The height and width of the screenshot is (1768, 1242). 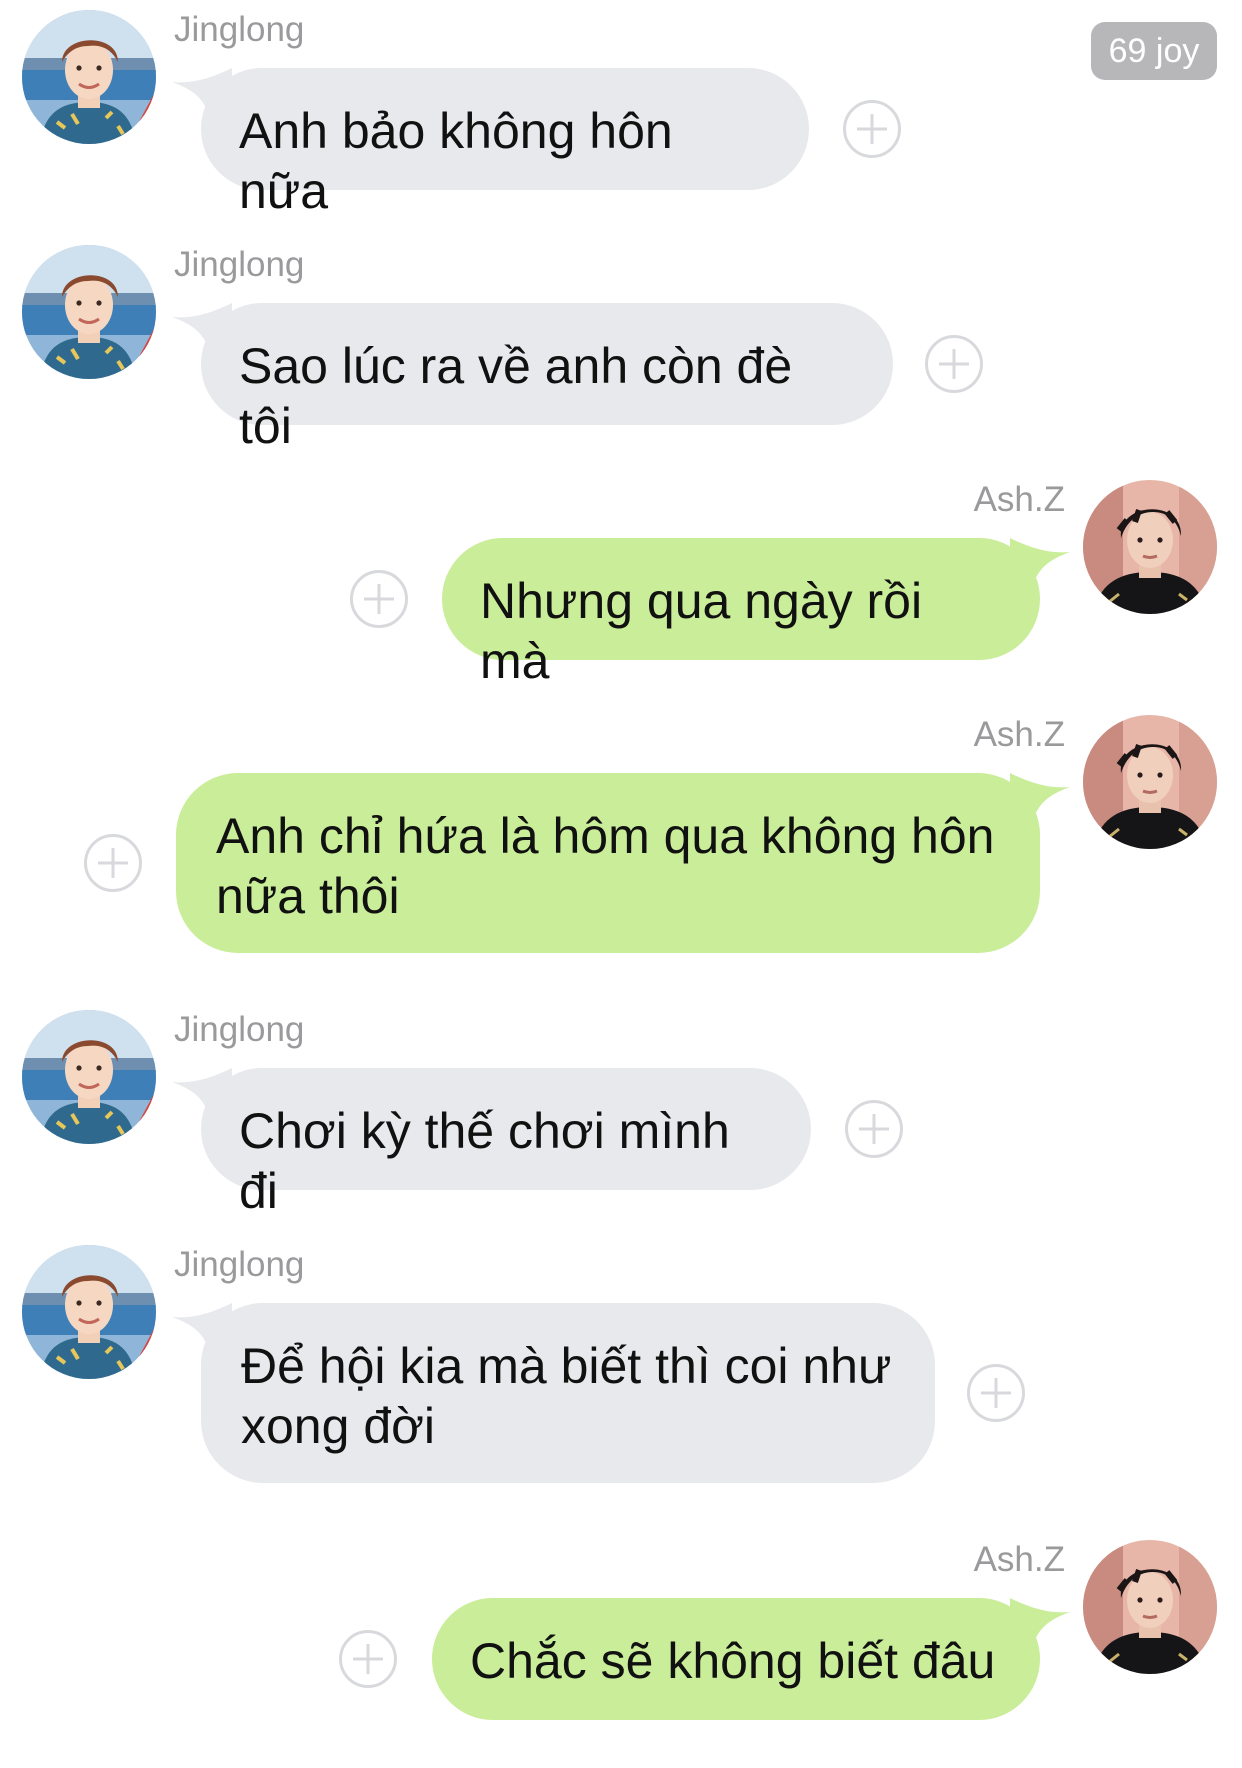 I want to click on message-bubble: Anh bảo không hôn nữa, so click(x=505, y=143).